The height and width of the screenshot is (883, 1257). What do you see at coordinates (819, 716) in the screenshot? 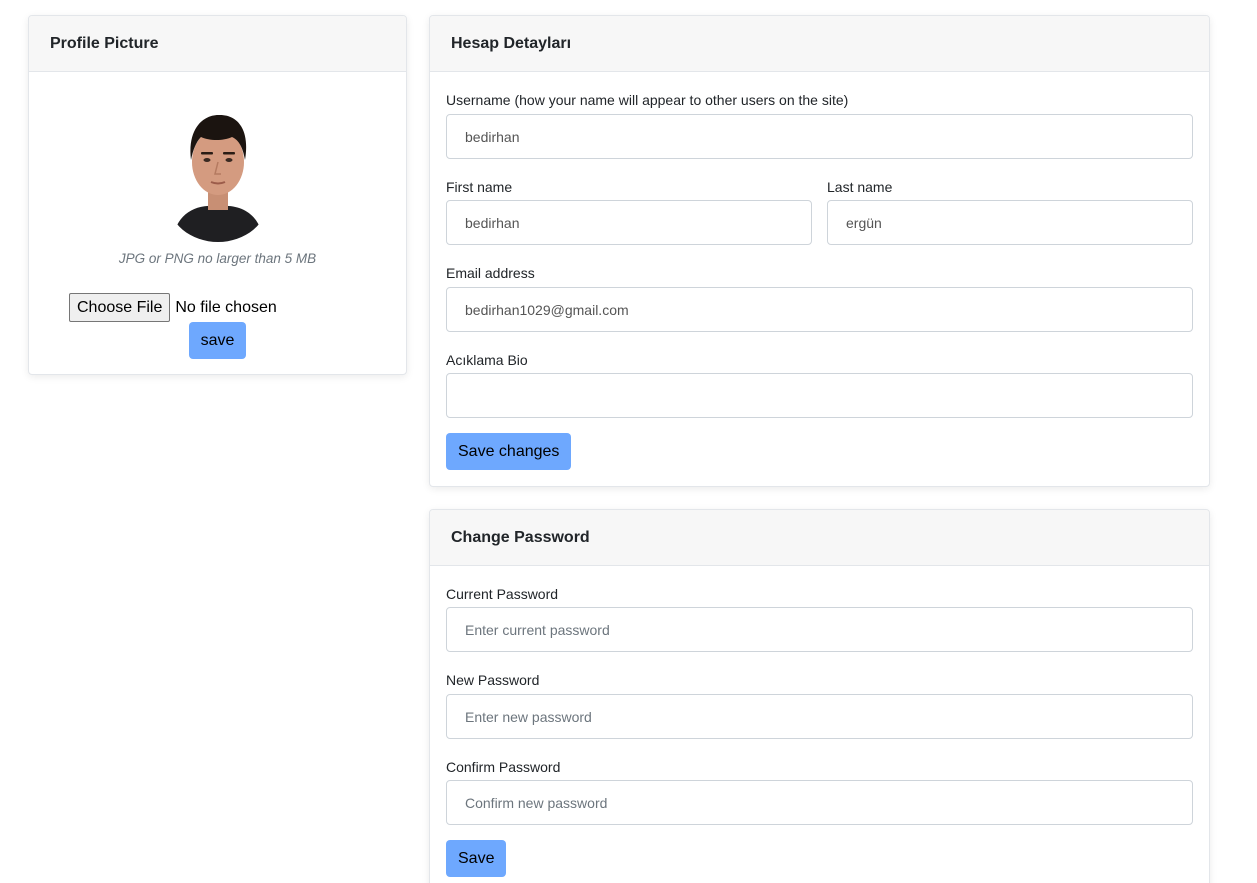
I see `new-password-input` at bounding box center [819, 716].